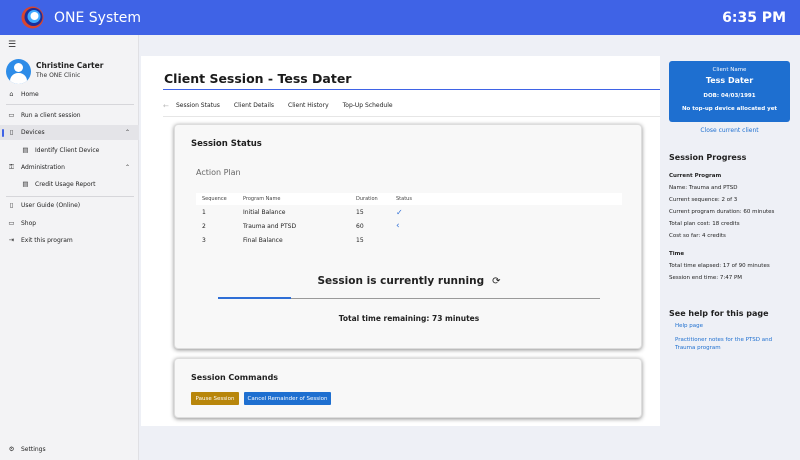 This screenshot has height=460, width=800. Describe the element at coordinates (69, 167) in the screenshot. I see `sidebar-item-administration: ⚿ Administration ⌃` at that location.